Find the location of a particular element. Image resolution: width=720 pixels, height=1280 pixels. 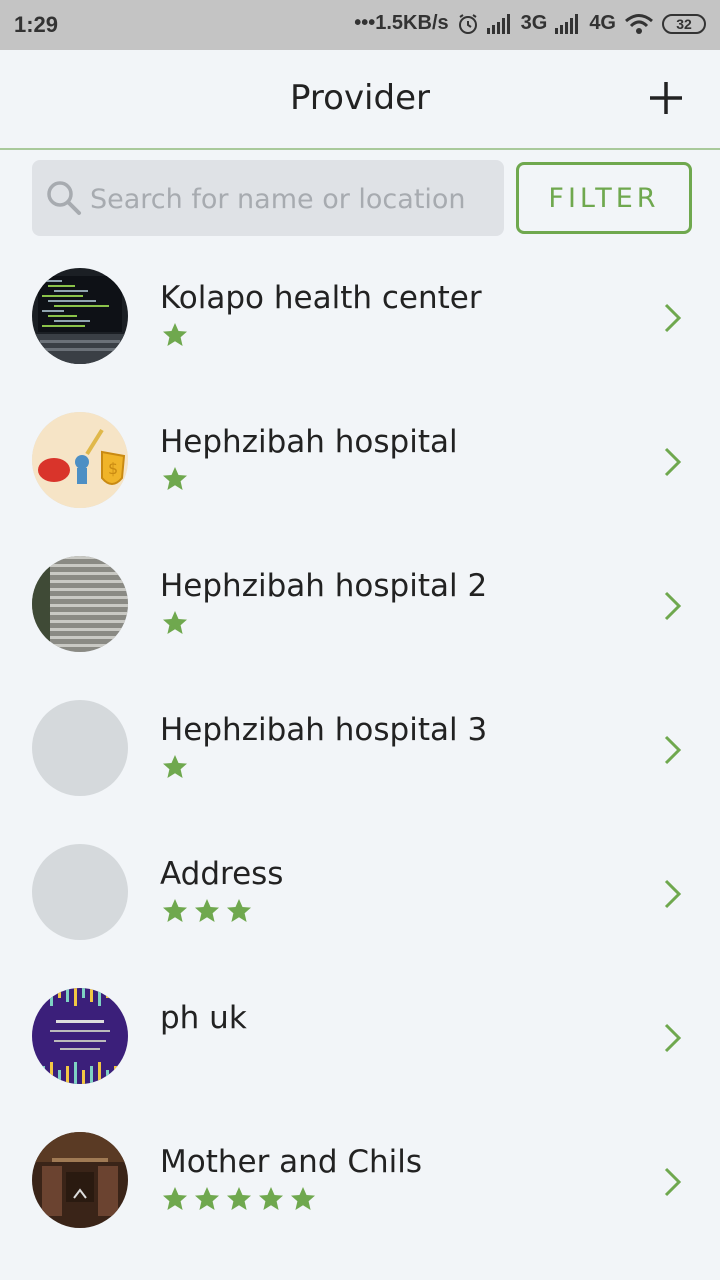

plus-icon is located at coordinates (666, 98).